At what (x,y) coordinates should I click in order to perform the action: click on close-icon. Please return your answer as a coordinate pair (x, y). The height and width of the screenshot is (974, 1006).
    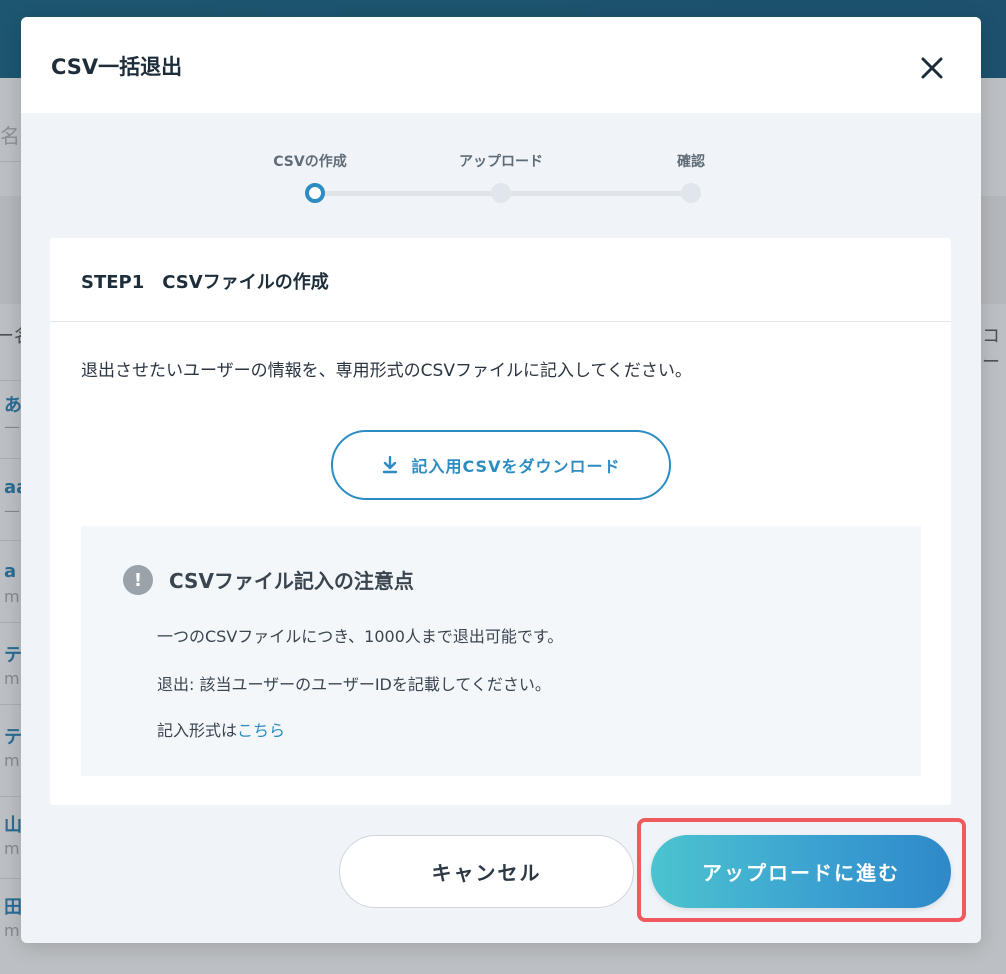
    Looking at the image, I should click on (932, 68).